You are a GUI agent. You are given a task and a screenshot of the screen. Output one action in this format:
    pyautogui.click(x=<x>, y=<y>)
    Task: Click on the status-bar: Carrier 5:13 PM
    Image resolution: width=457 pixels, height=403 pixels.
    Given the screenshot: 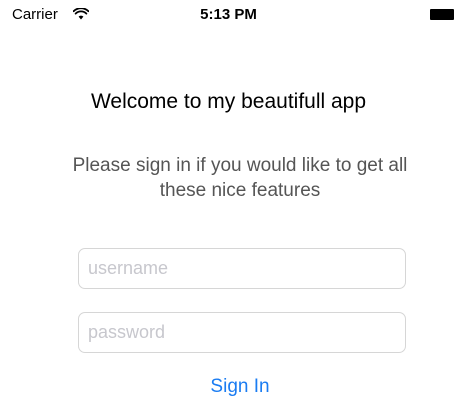 What is the action you would take?
    pyautogui.click(x=228, y=16)
    